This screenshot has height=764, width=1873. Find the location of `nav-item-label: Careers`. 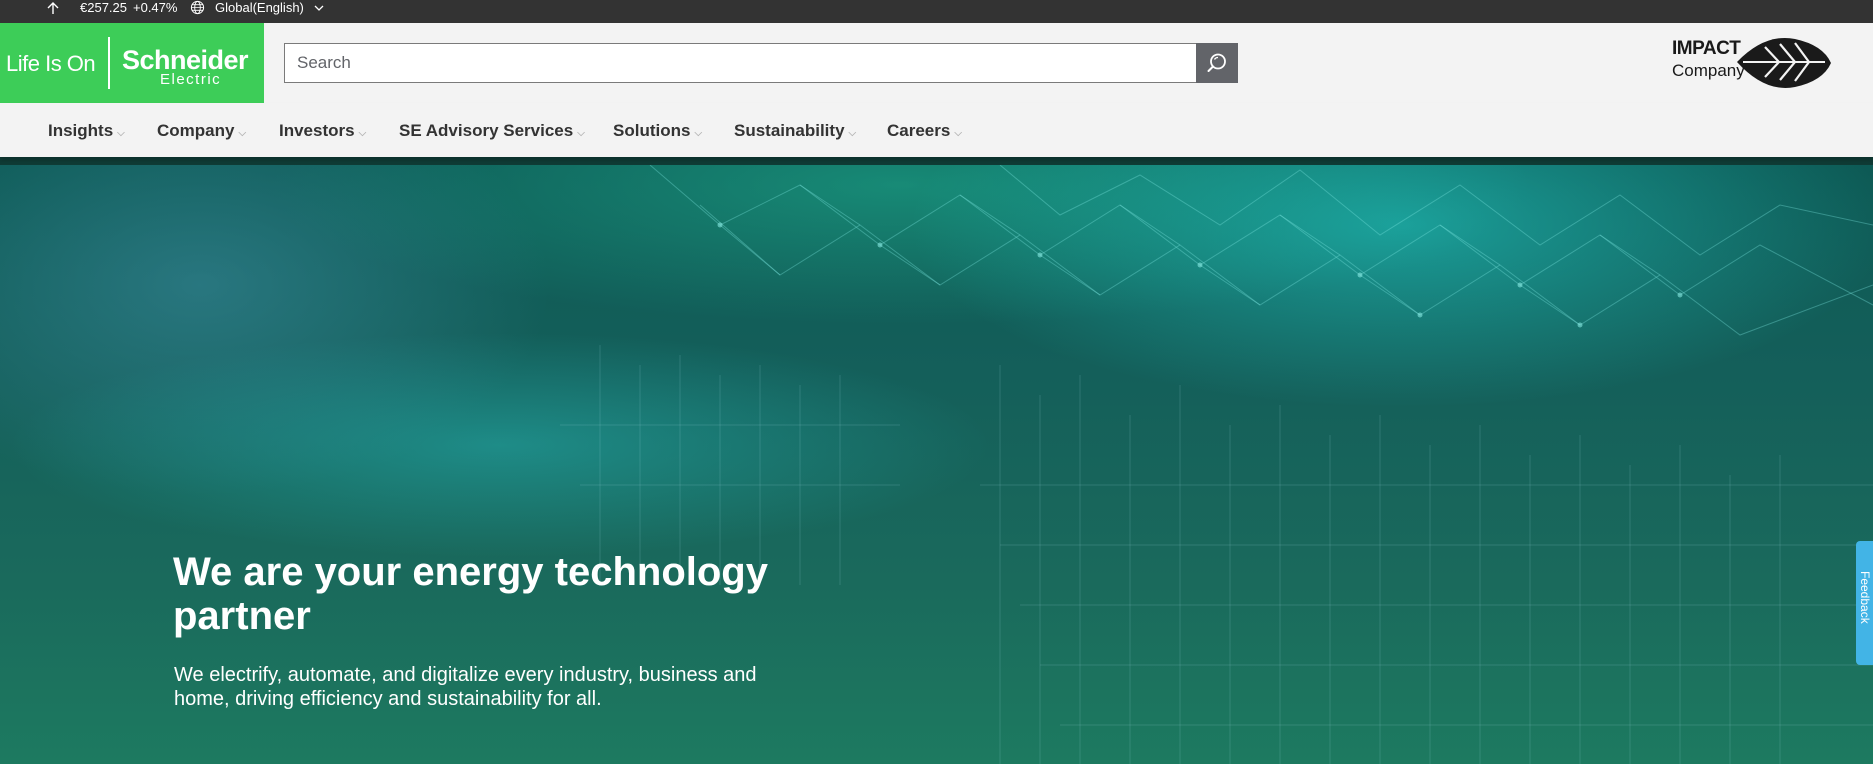

nav-item-label: Careers is located at coordinates (919, 130).